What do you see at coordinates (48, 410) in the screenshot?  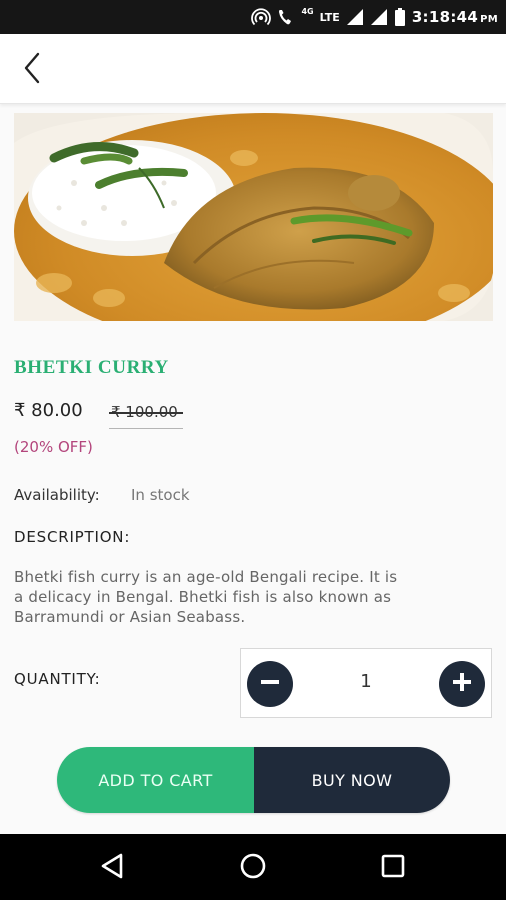 I see `product-price: ₹ 80.00` at bounding box center [48, 410].